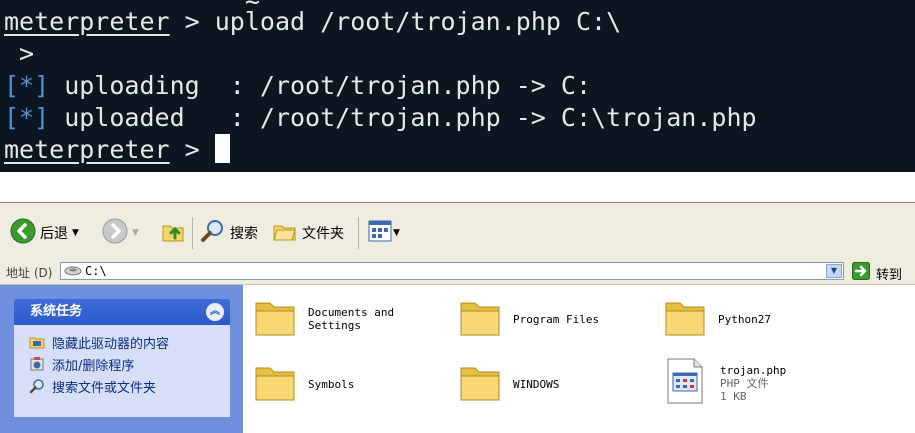 This screenshot has height=433, width=915. I want to click on file-name: Symbols, so click(331, 384).